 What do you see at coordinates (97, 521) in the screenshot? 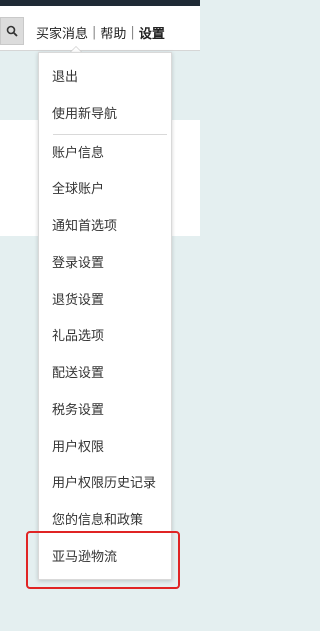
I see `menu-item-your-info-and-policies: 您的信息和政策` at bounding box center [97, 521].